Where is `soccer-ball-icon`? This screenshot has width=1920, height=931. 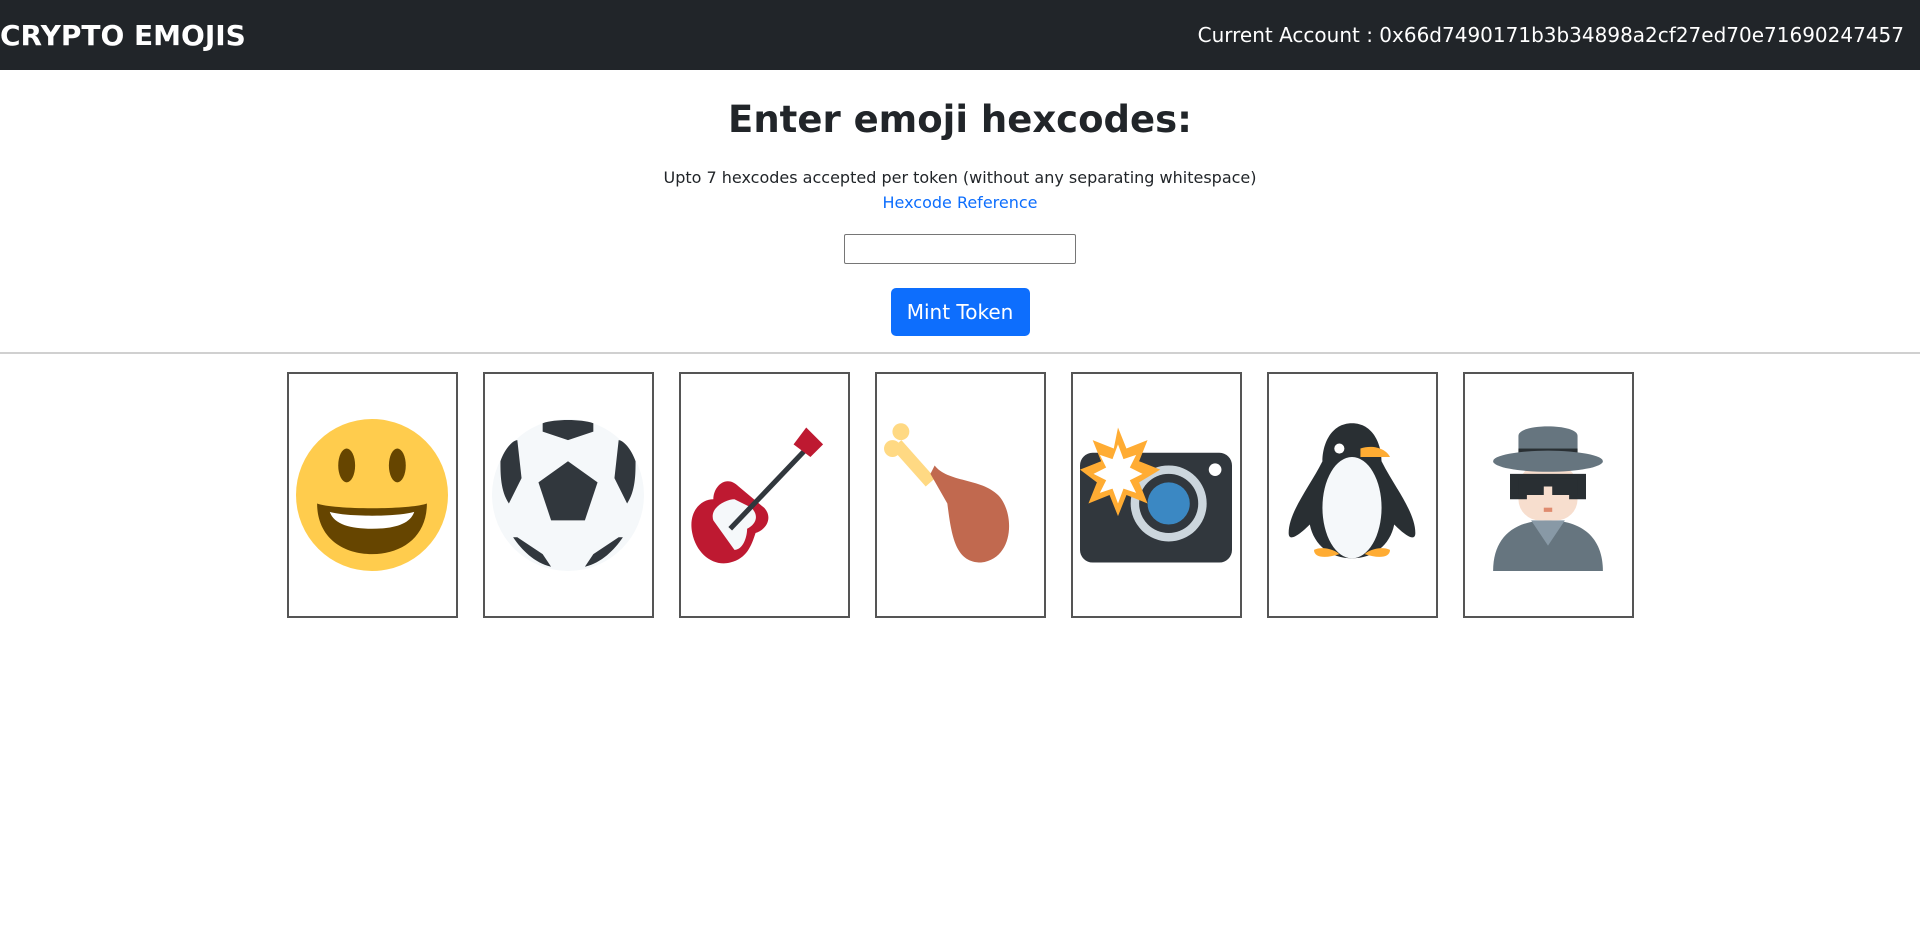
soccer-ball-icon is located at coordinates (568, 495).